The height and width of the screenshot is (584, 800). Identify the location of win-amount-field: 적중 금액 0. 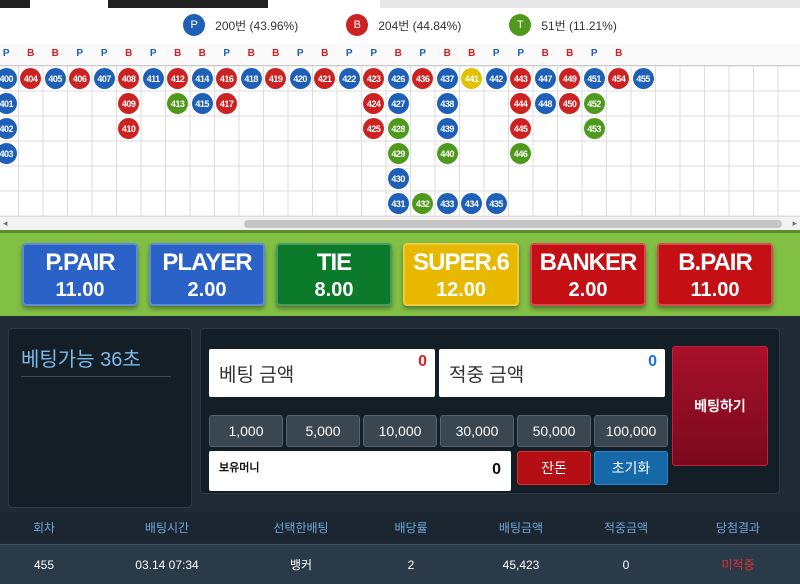
(552, 373).